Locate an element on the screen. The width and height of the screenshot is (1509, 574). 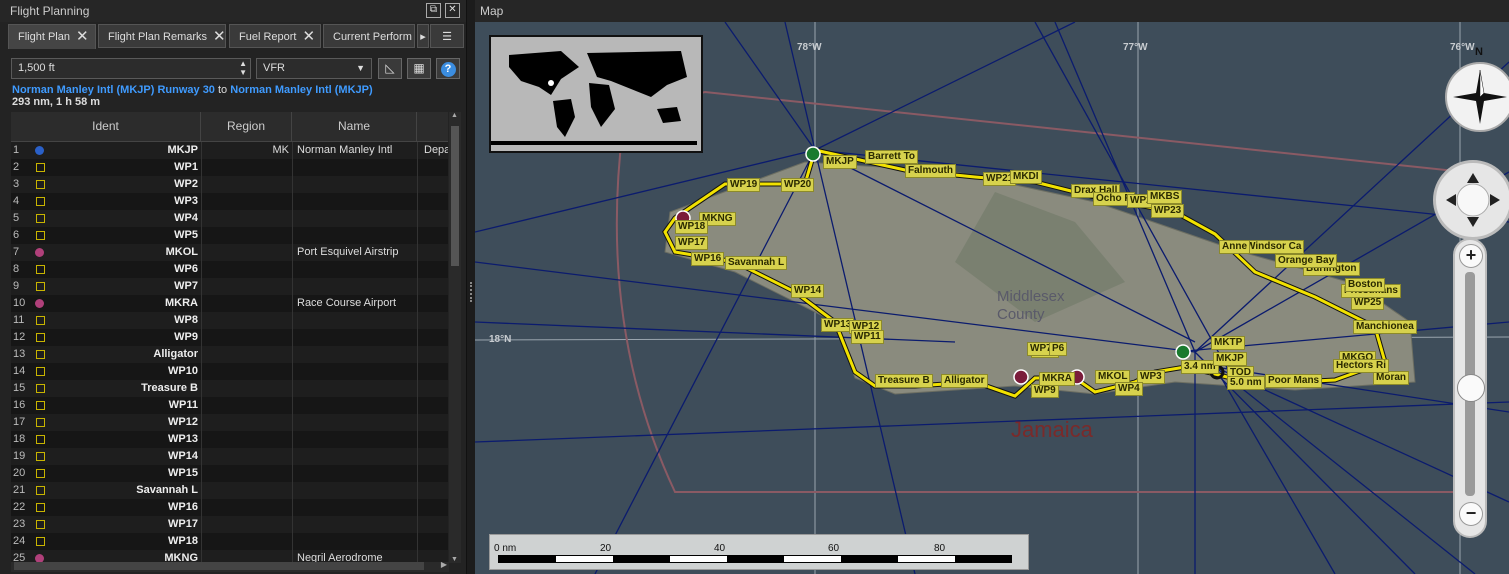
table-row: 21 Savannah L is located at coordinates (229, 490).